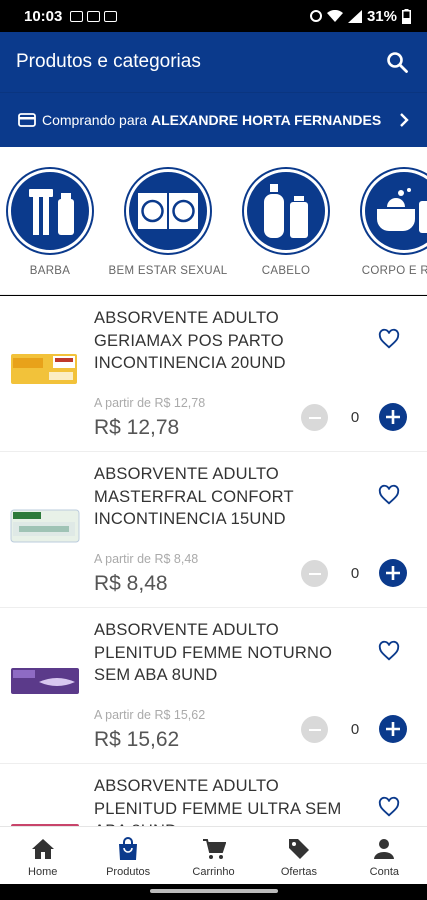  I want to click on wifi-icon, so click(334, 15).